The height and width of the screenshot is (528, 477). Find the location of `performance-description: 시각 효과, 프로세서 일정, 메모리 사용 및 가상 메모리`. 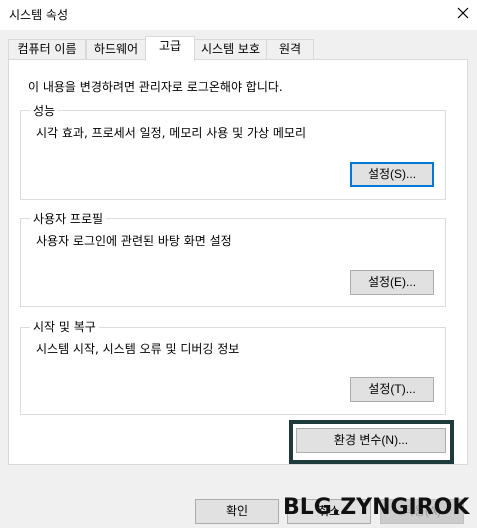

performance-description: 시각 효과, 프로세서 일정, 메모리 사용 및 가상 메모리 is located at coordinates (171, 133).